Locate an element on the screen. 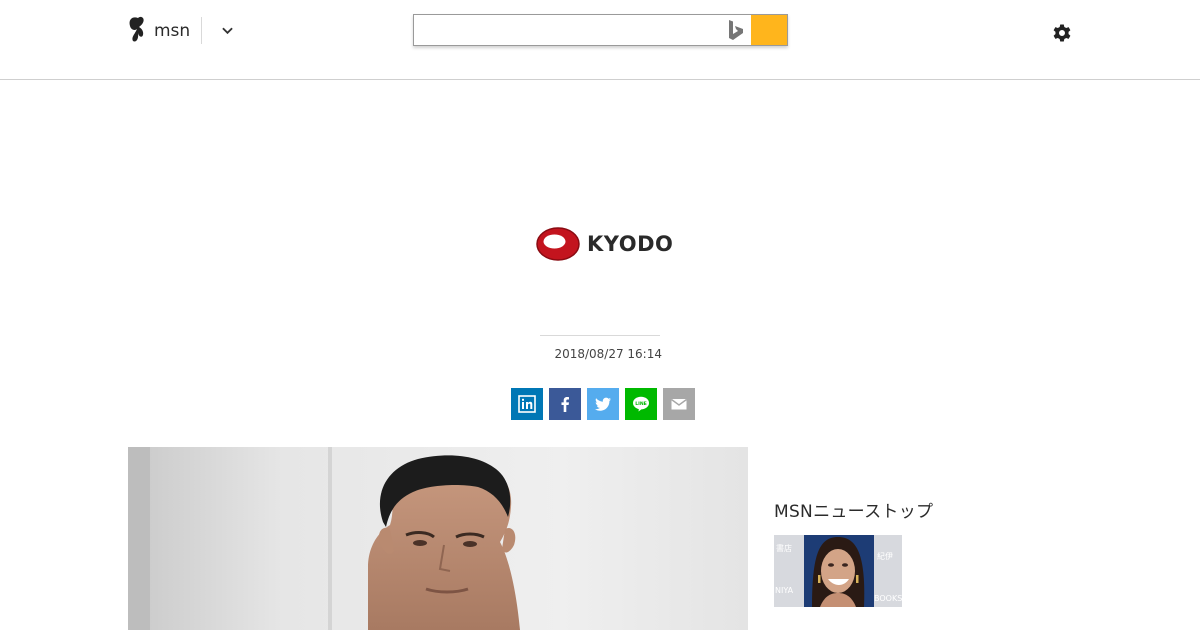 This screenshot has height=630, width=1200. twitter-icon is located at coordinates (603, 404).